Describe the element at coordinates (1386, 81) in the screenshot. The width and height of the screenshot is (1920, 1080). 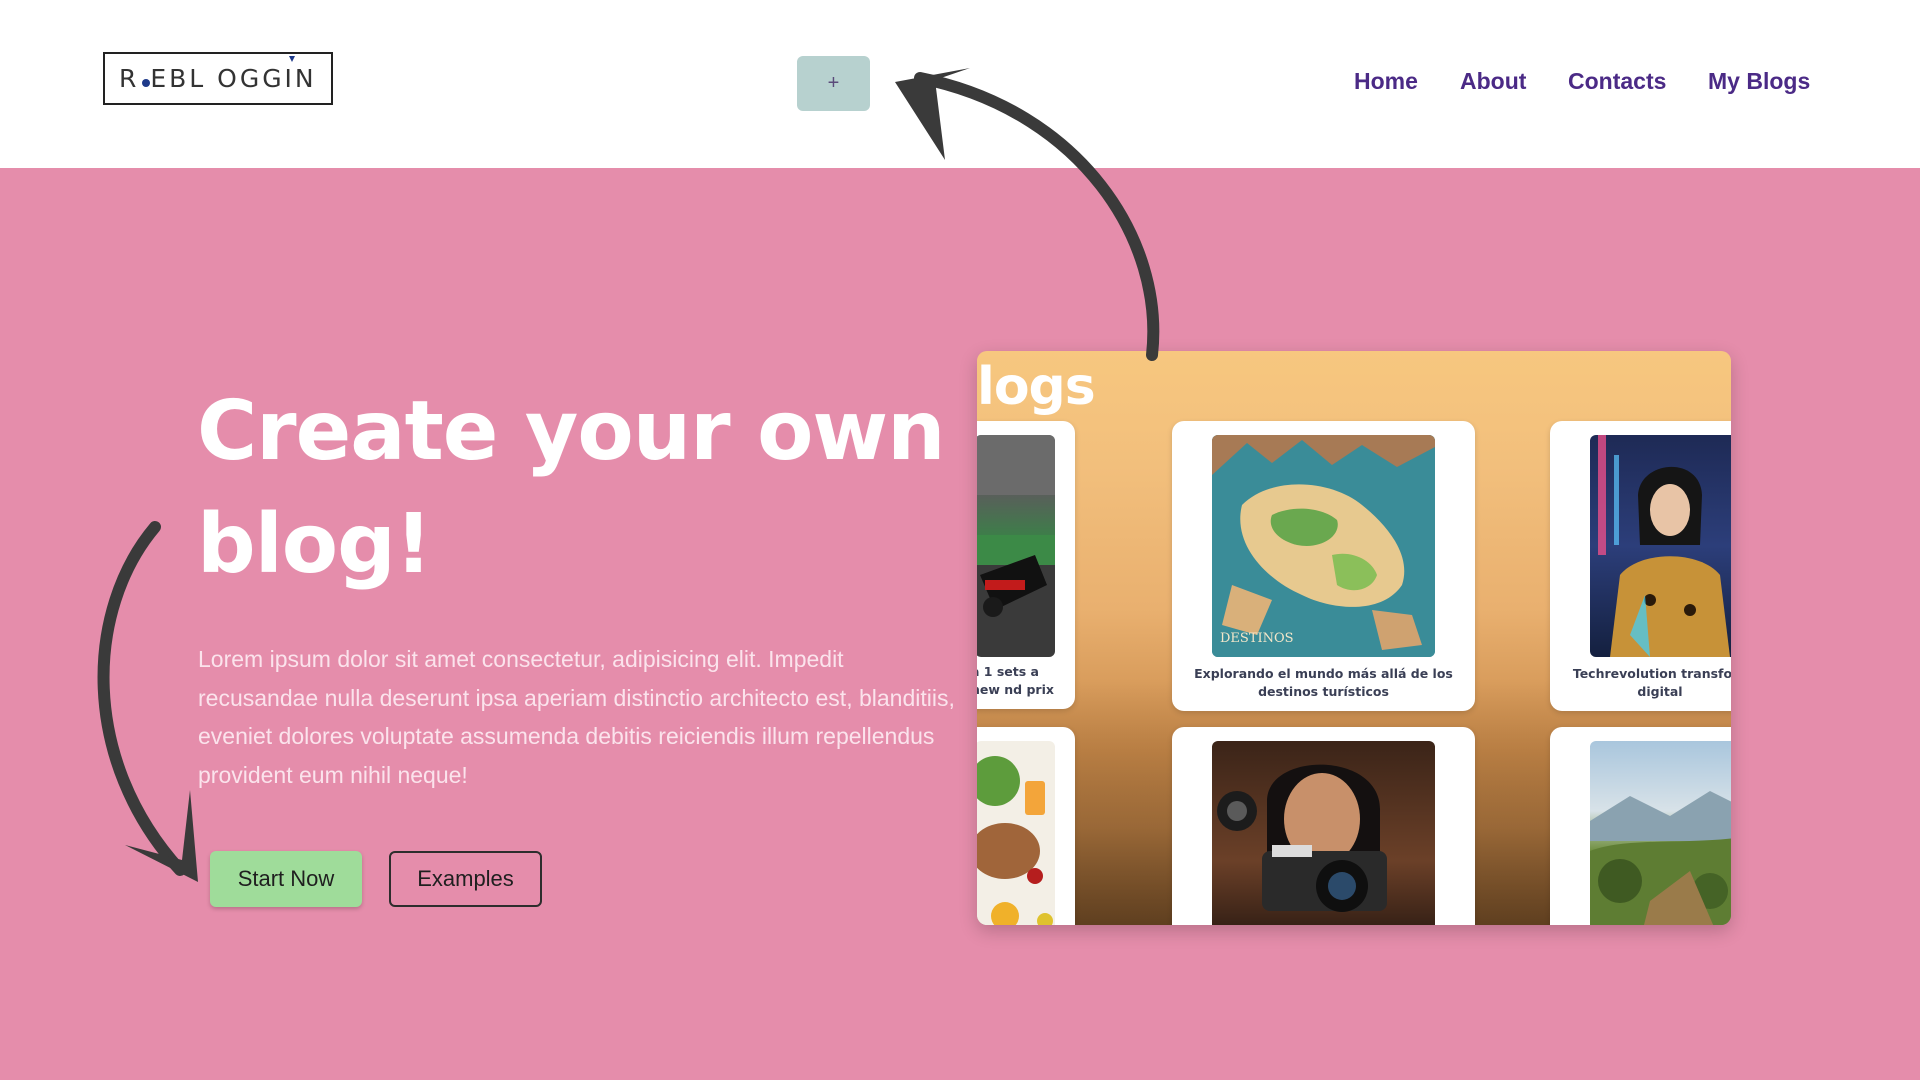
I see `nav-home: Home` at that location.